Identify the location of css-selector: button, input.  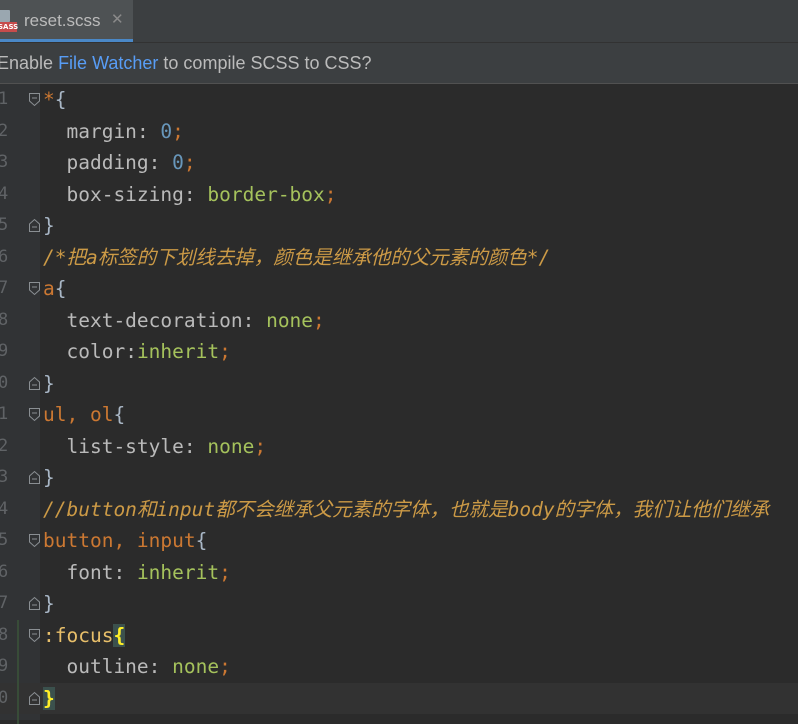
(119, 540).